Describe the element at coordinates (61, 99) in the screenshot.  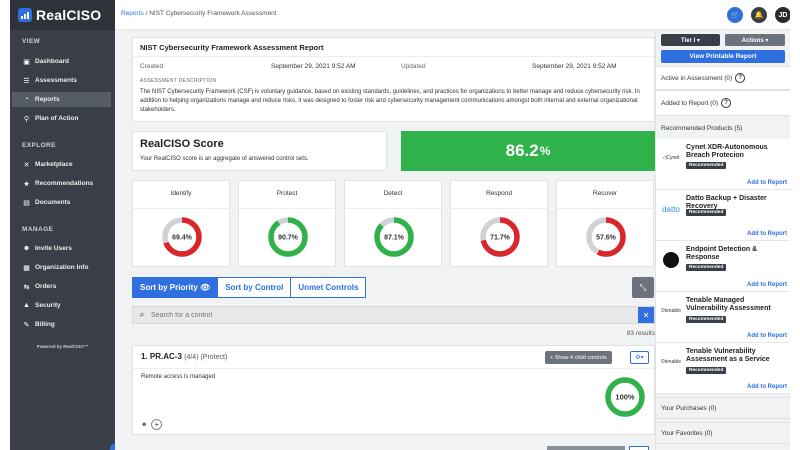
I see `sidebar-item-reports: ◔ Reports` at that location.